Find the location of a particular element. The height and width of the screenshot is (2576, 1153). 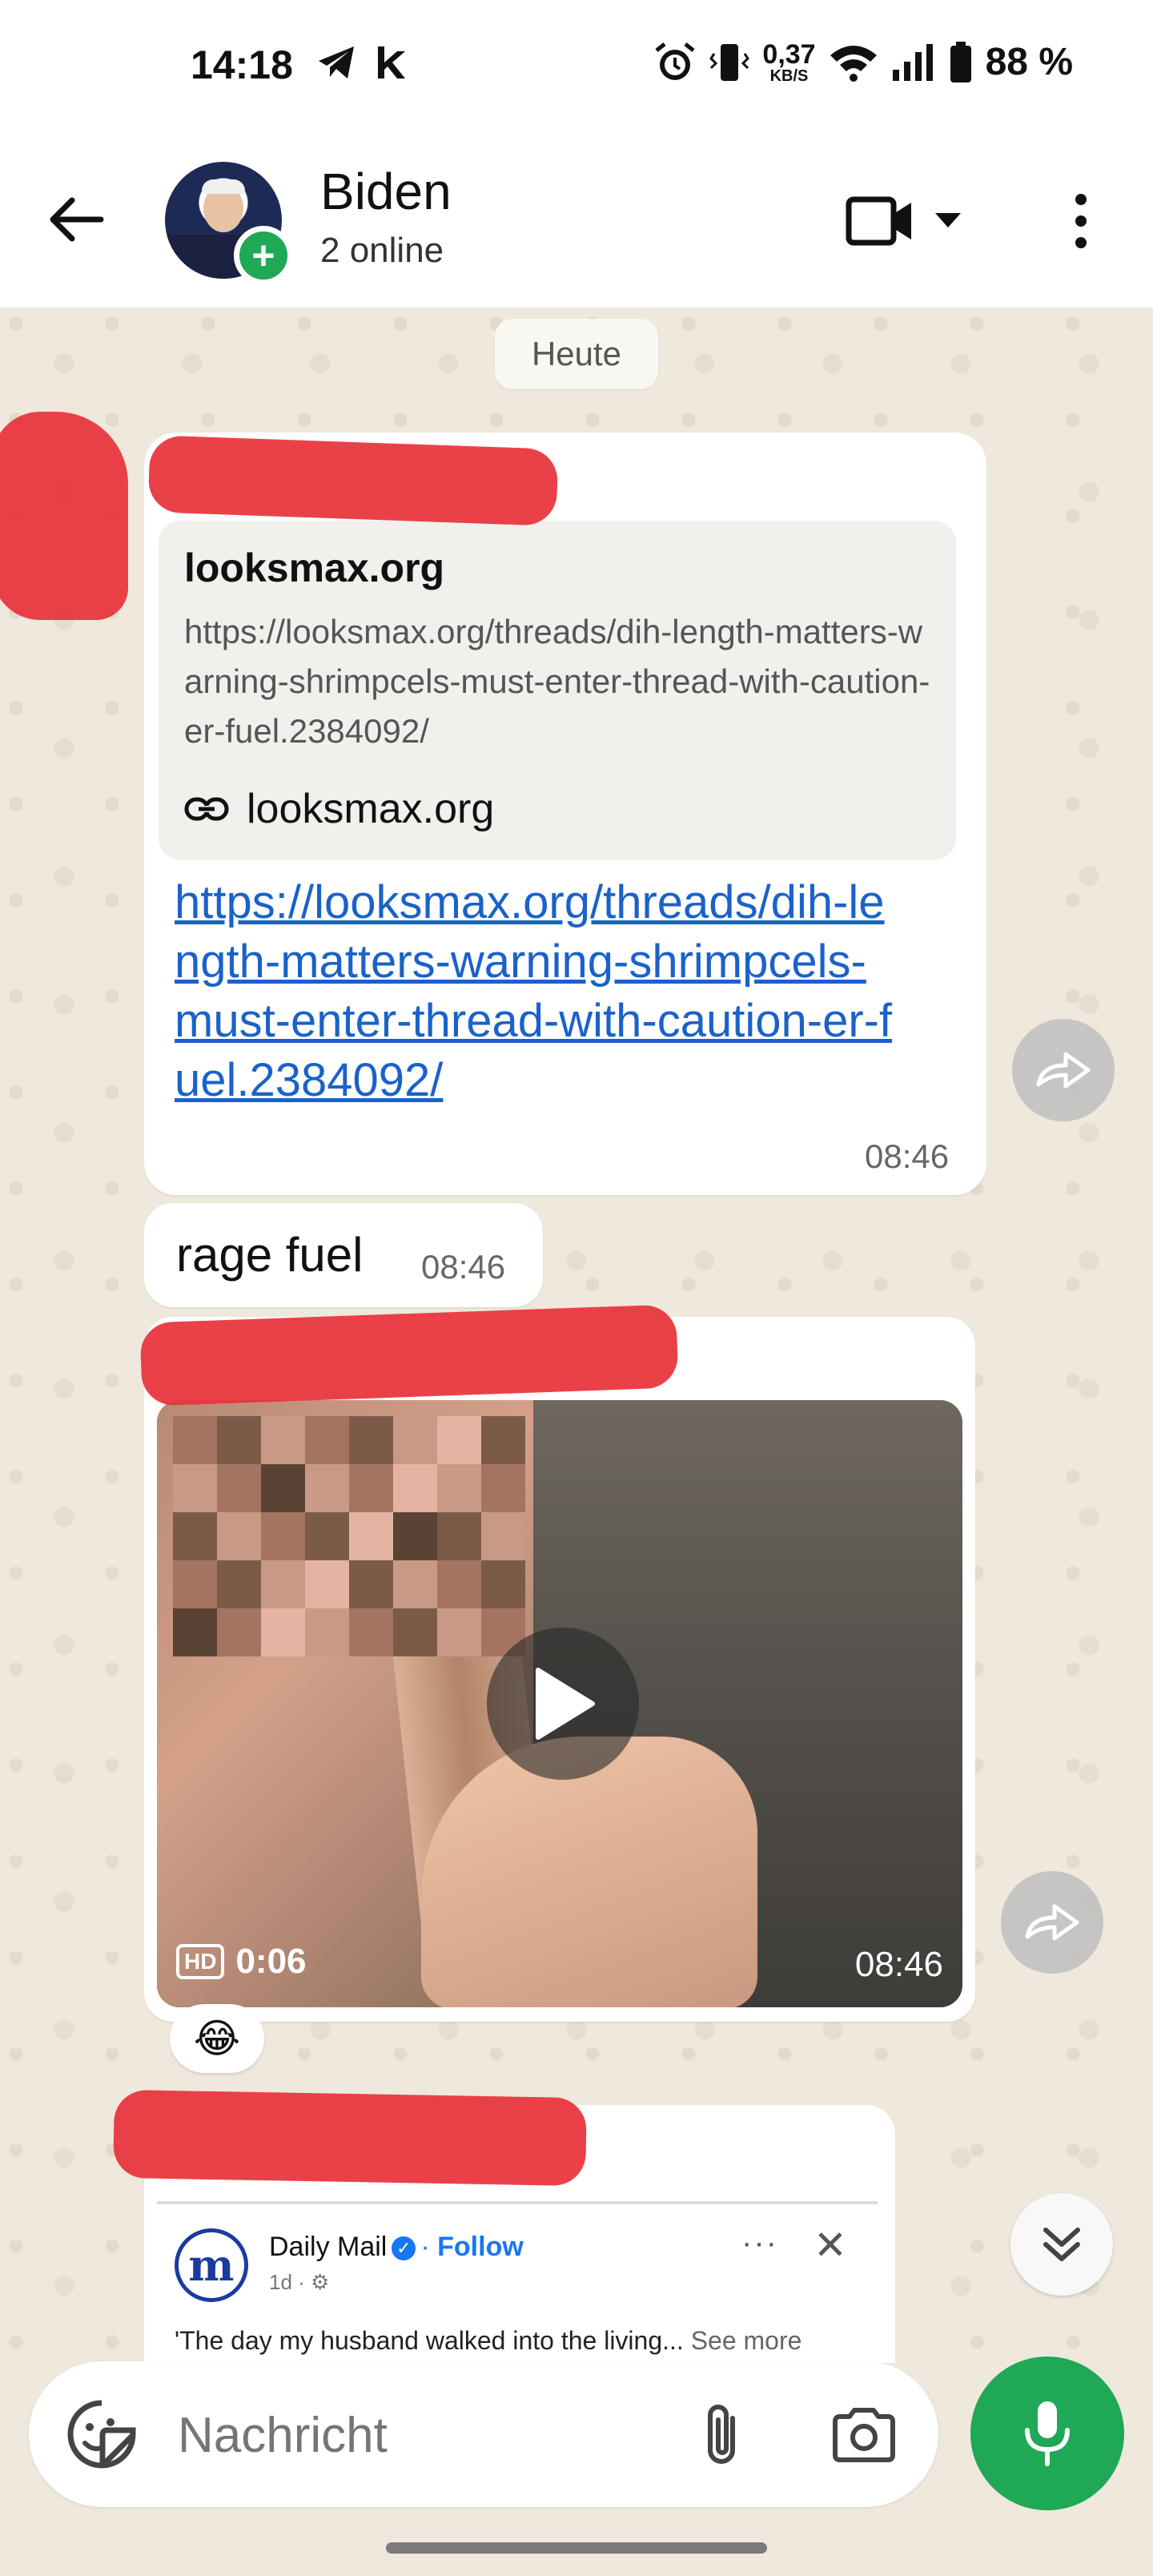

close-icon: ✕ is located at coordinates (831, 2246).